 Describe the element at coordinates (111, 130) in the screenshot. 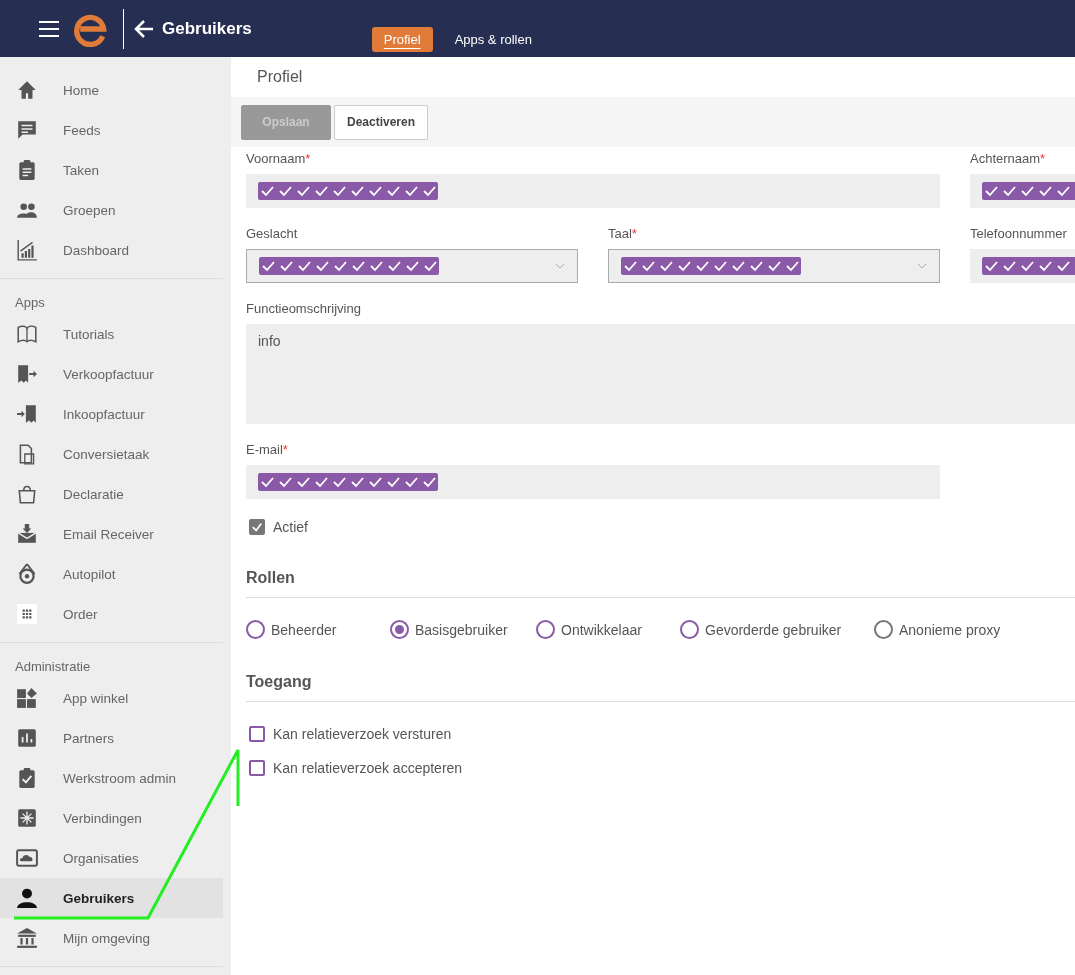

I see `sidebar-item: Feeds` at that location.